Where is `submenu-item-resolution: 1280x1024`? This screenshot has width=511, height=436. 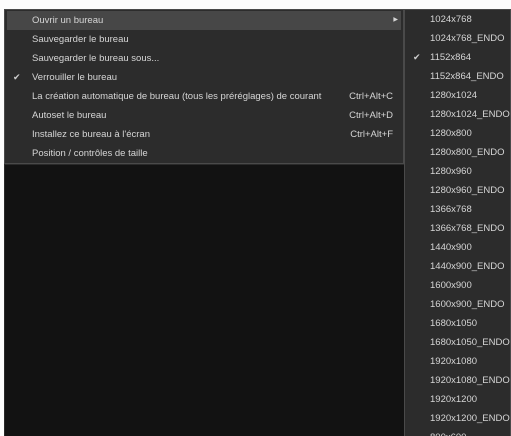 submenu-item-resolution: 1280x1024 is located at coordinates (457, 95).